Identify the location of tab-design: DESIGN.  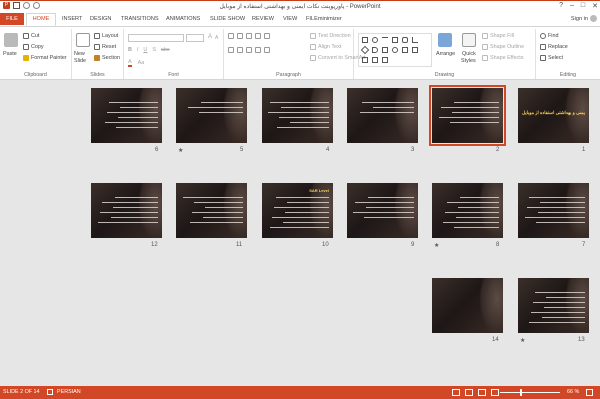
(100, 19).